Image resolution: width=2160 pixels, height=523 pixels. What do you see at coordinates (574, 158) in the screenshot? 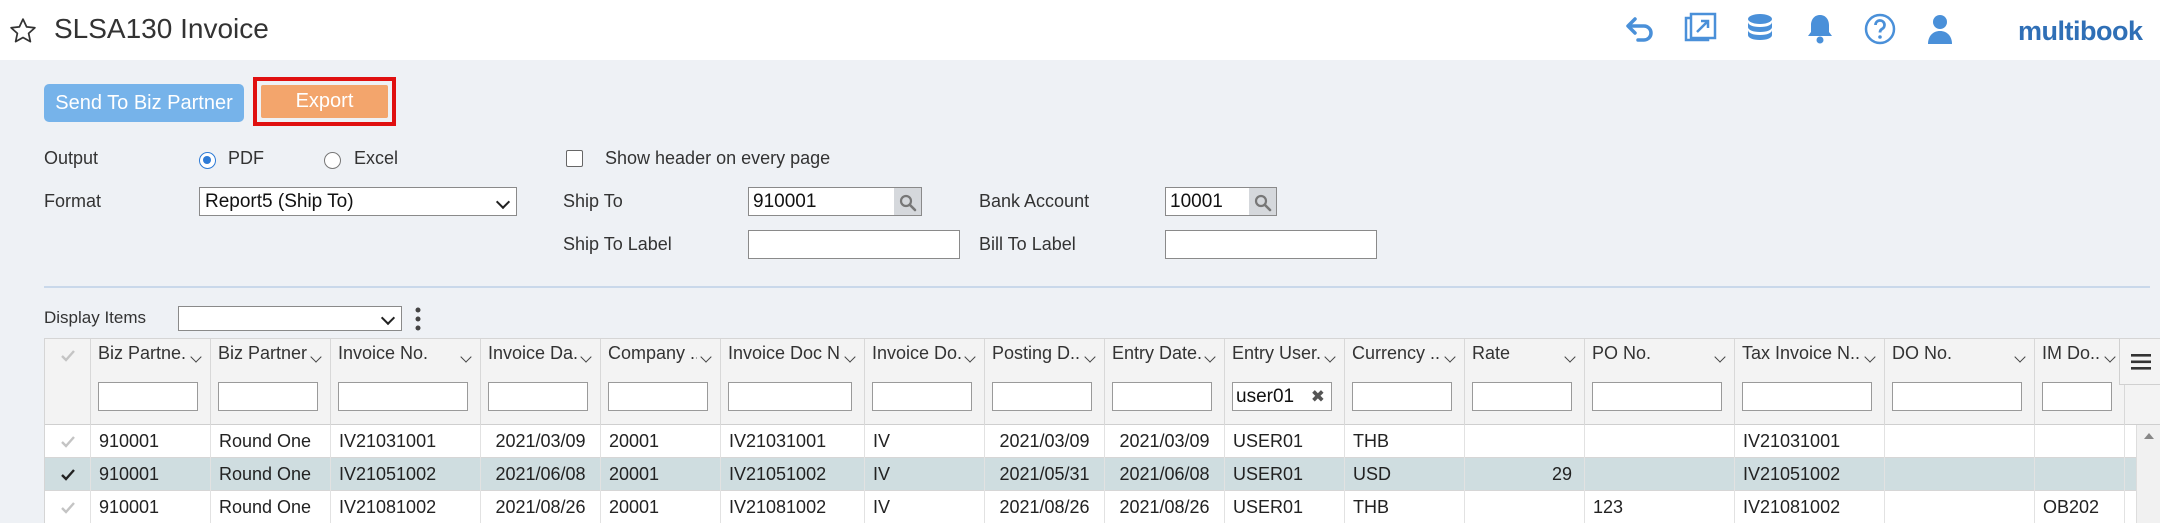
I see `show-header-checkbox` at bounding box center [574, 158].